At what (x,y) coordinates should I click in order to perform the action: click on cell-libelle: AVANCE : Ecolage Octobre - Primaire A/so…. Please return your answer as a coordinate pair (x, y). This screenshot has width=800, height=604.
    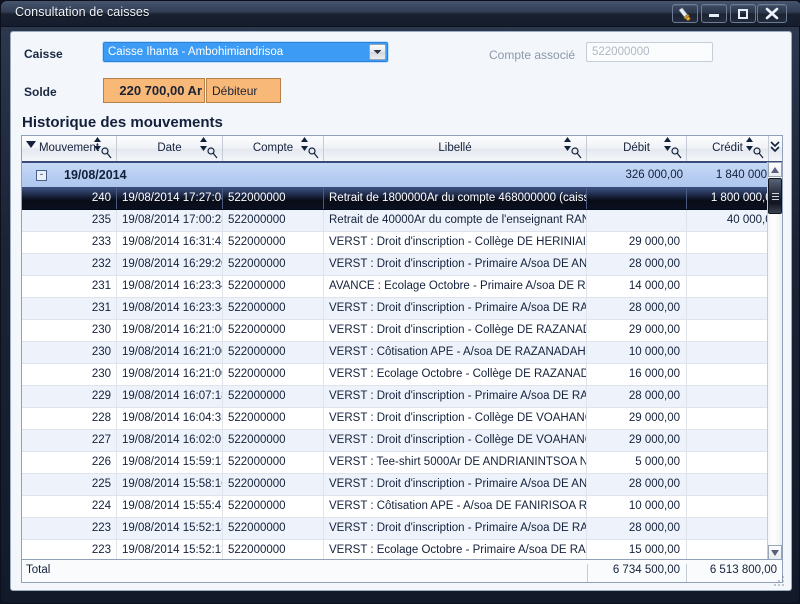
    Looking at the image, I should click on (455, 286).